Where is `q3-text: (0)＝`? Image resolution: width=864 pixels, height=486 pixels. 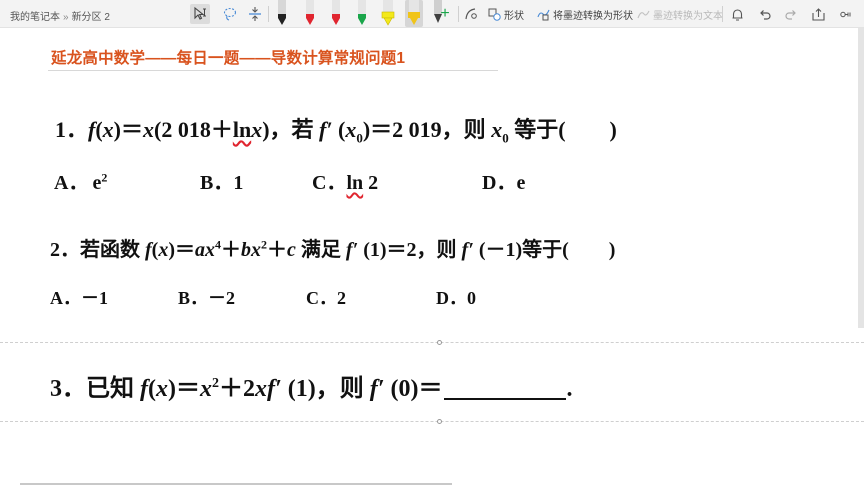
q3-text: (0)＝ is located at coordinates (413, 389).